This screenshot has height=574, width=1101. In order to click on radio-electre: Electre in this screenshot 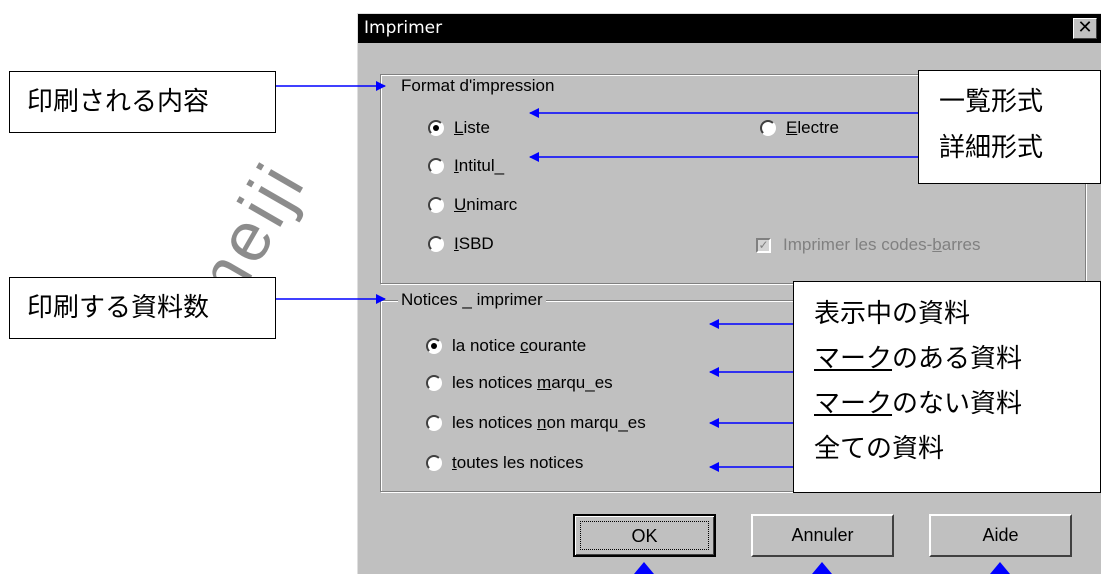, I will do `click(799, 128)`.